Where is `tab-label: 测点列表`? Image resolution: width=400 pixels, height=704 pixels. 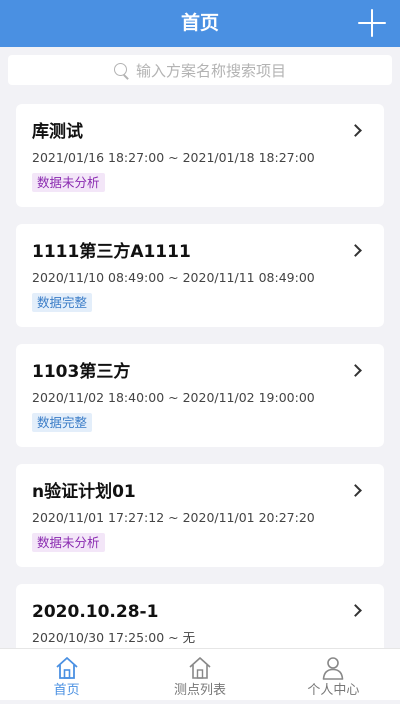
tab-label: 测点列表 is located at coordinates (199, 690).